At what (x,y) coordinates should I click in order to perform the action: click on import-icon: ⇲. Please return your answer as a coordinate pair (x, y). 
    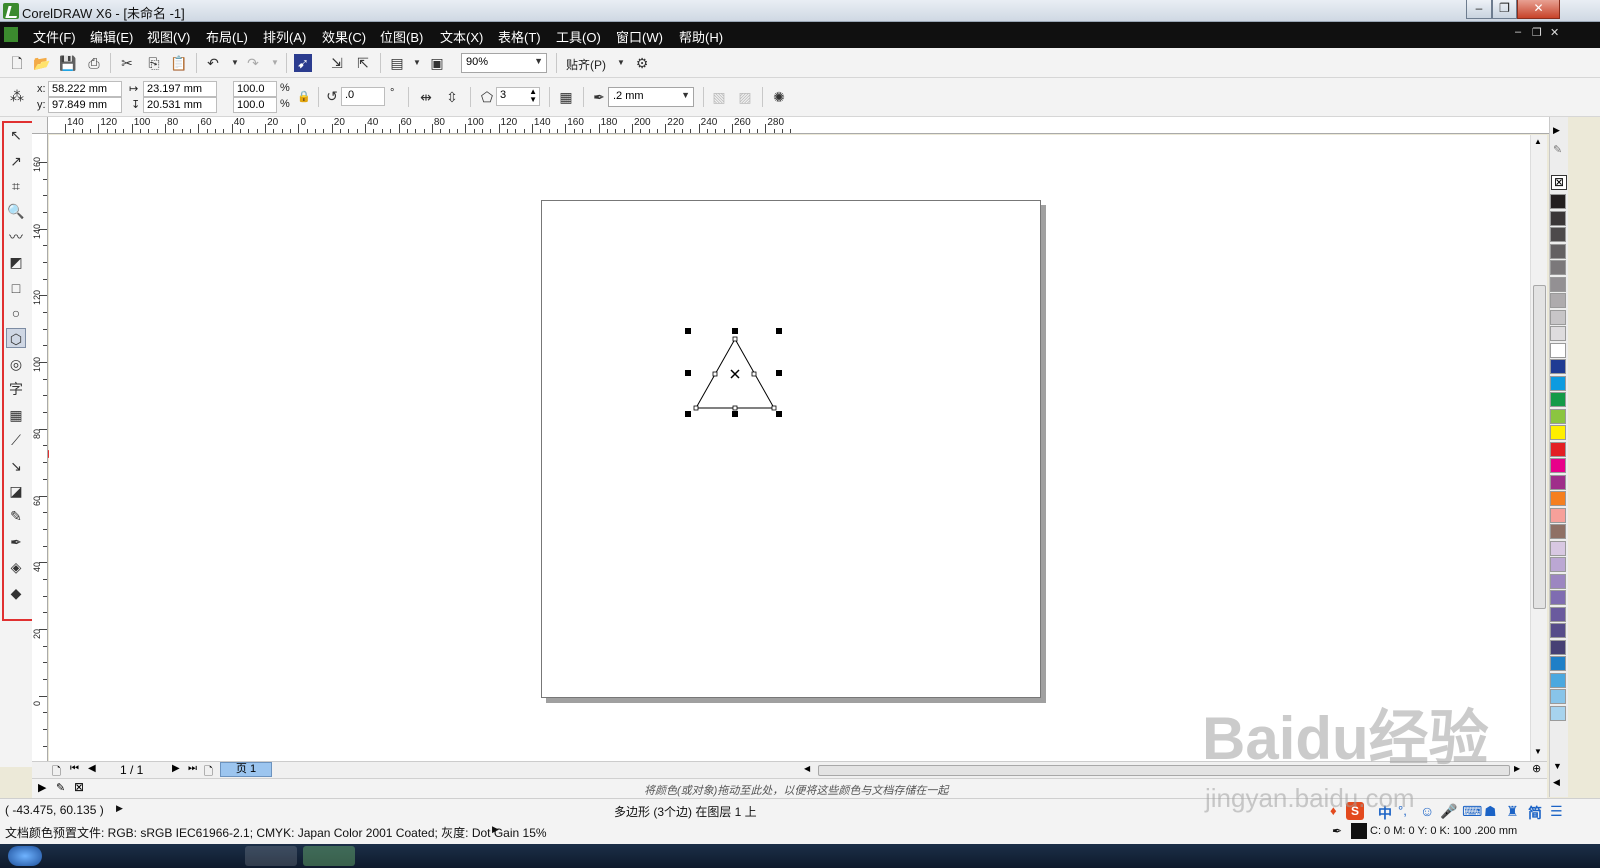
    Looking at the image, I should click on (337, 63).